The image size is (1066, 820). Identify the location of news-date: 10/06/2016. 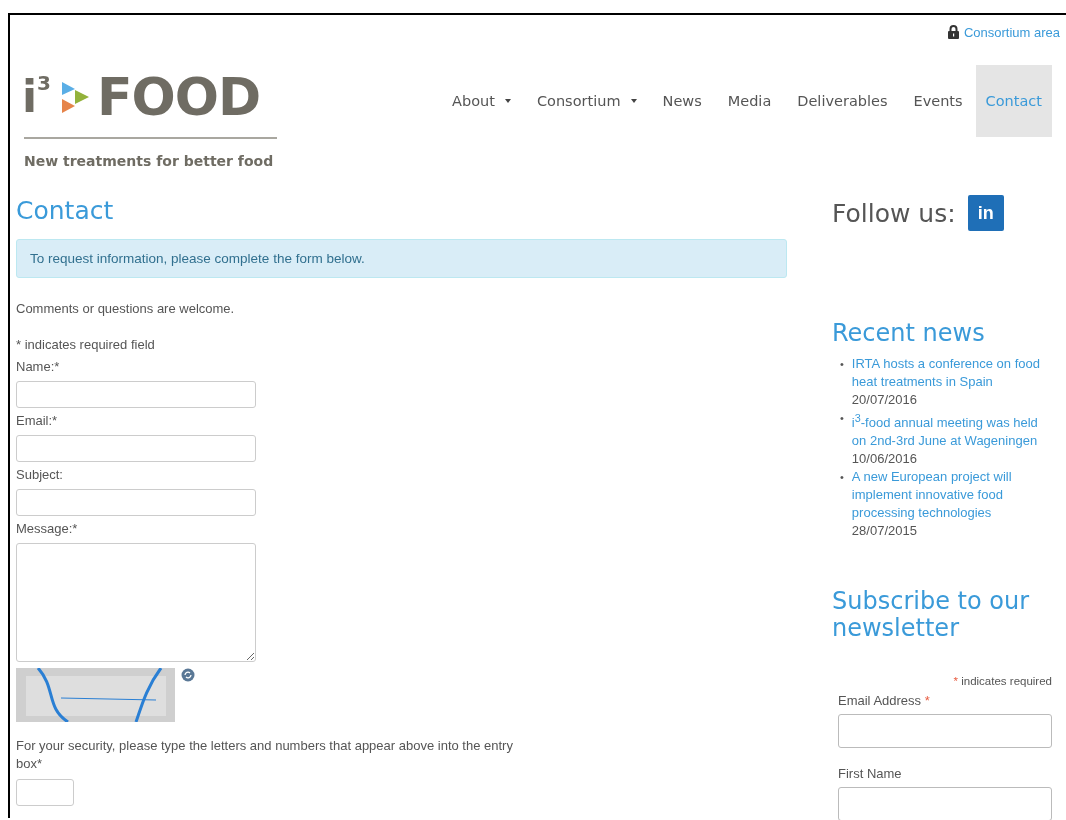
(884, 459).